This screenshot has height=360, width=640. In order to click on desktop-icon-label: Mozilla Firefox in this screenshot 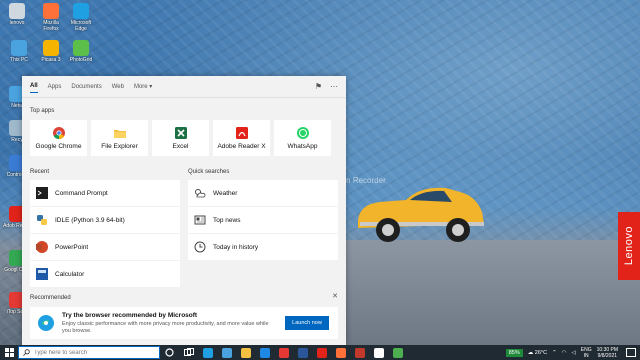, I will do `click(51, 26)`.